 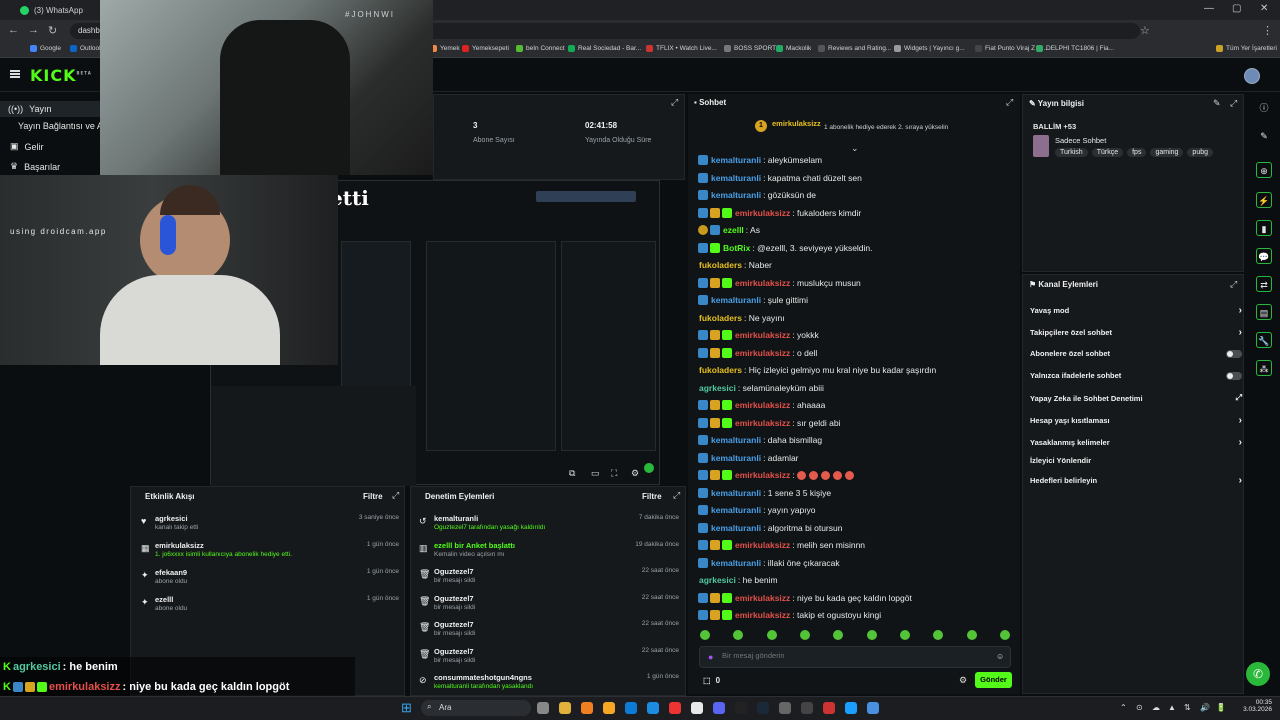 I want to click on transfer-icon: ⇄, so click(x=1264, y=284).